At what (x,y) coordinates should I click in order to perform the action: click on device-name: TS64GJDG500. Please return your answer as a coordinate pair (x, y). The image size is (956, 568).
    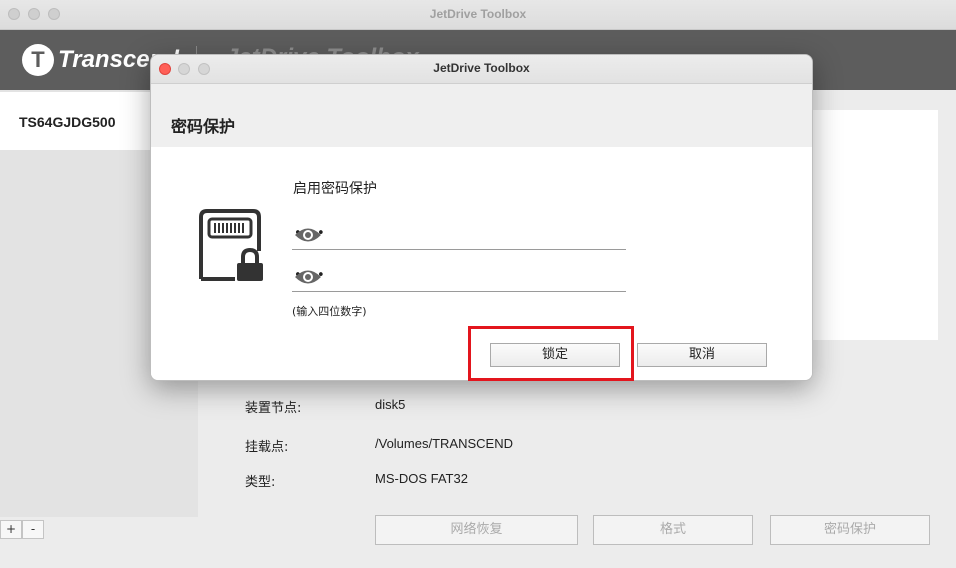
    Looking at the image, I should click on (67, 122).